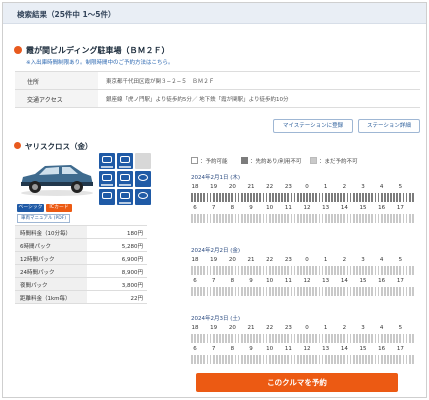  I want to click on car-manual-link: 車両マニュアル (PDF), so click(44, 218).